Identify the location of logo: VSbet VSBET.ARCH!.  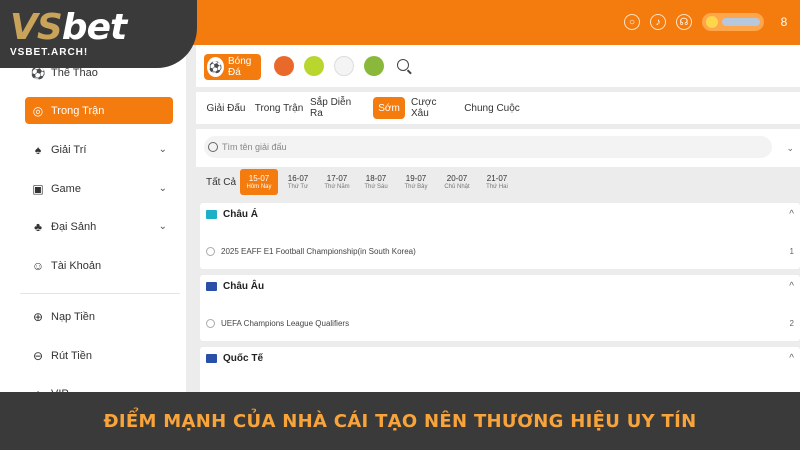
(98, 34).